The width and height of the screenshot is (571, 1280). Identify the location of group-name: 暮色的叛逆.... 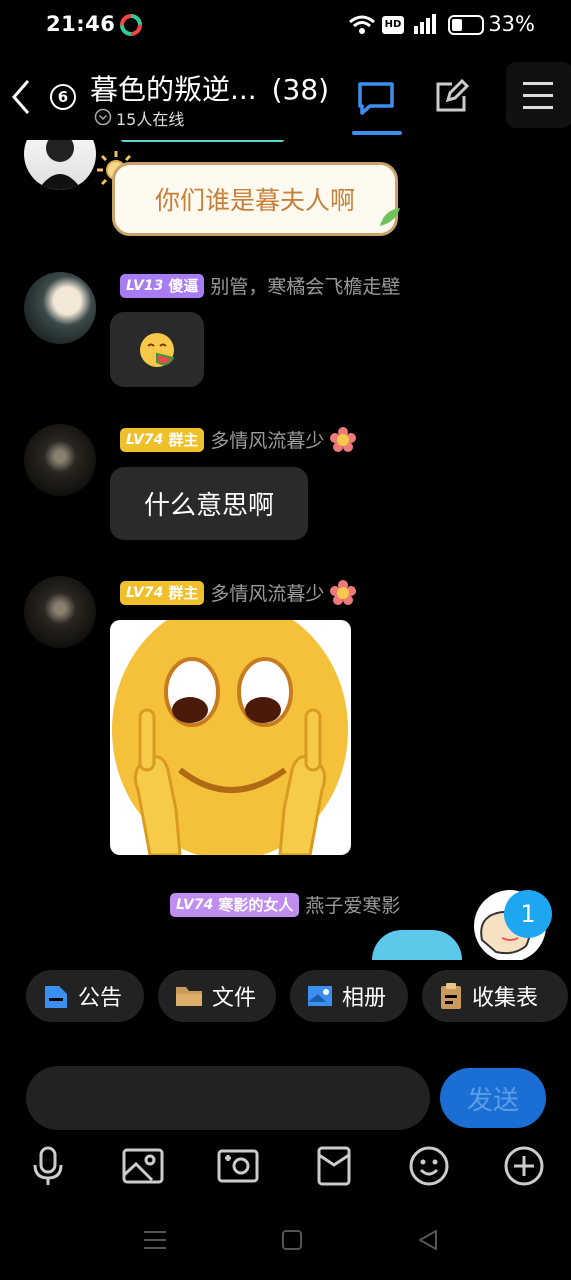
(173, 89).